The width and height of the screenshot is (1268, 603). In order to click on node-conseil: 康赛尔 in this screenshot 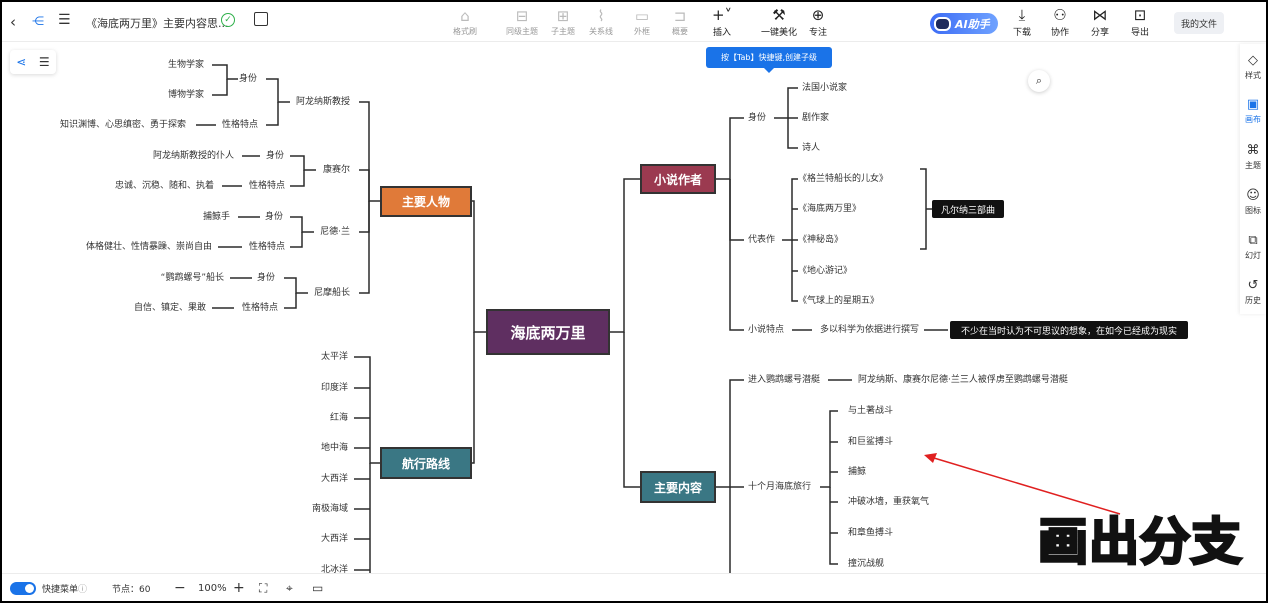, I will do `click(336, 170)`.